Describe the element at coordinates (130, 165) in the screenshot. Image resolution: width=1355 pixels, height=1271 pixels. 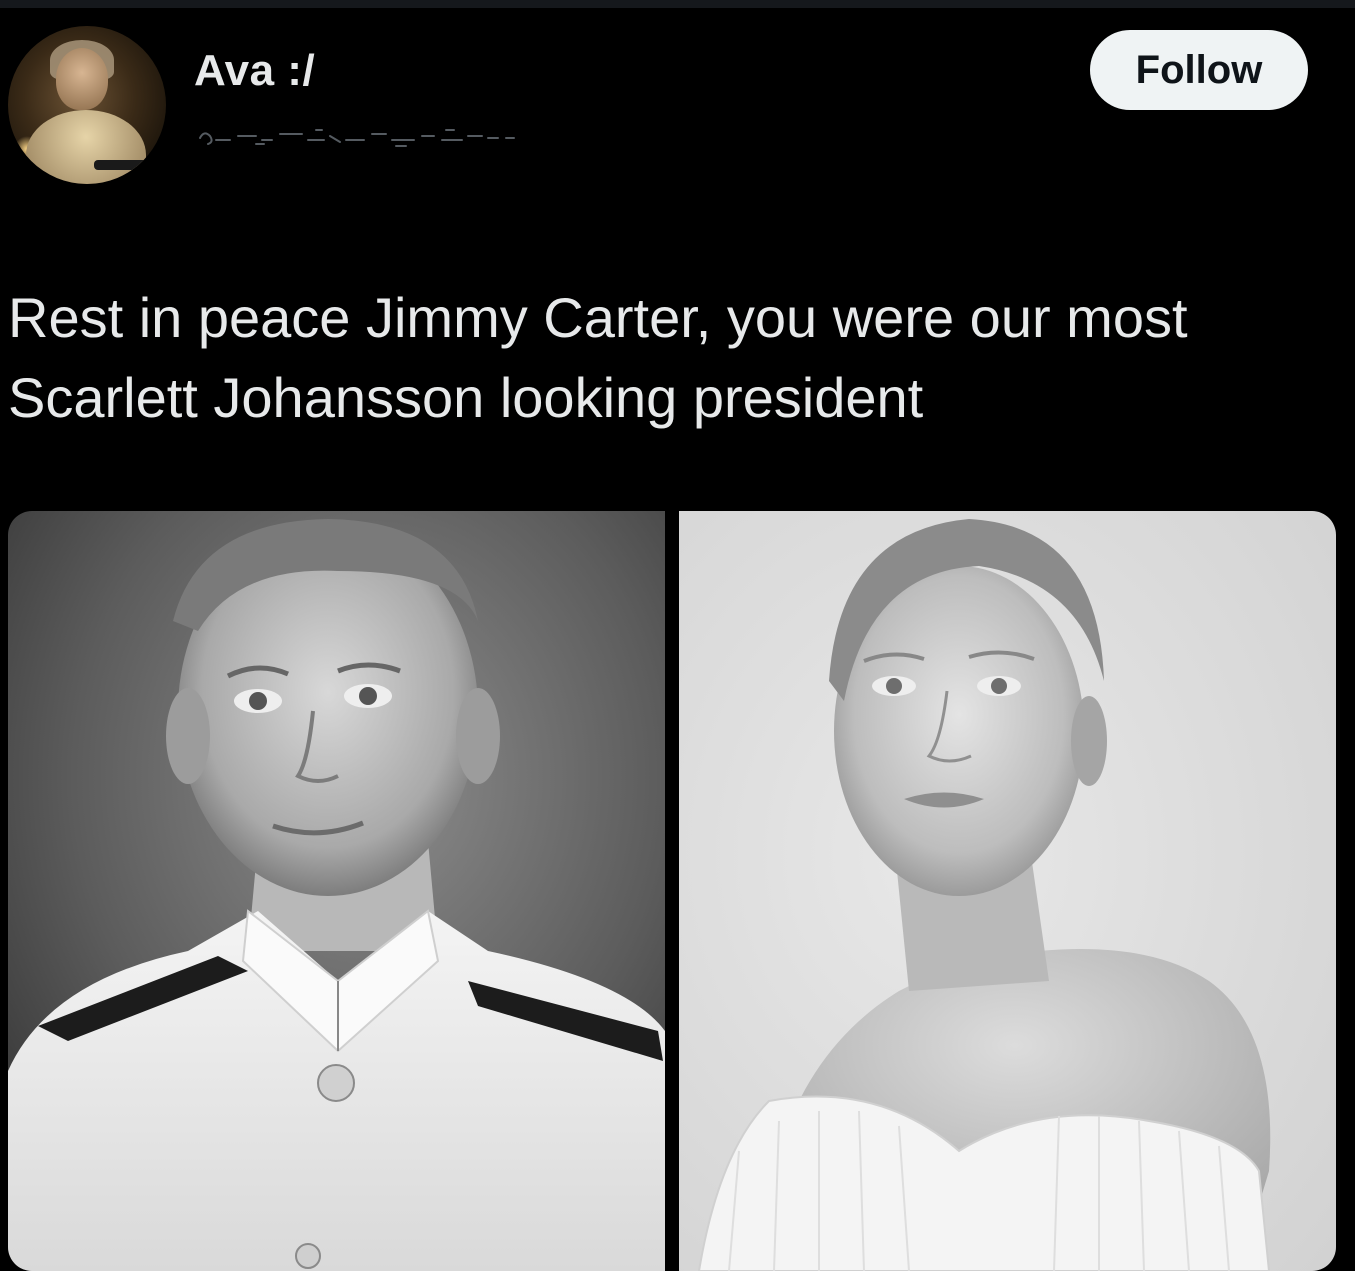
I see `avatar-dark-object` at that location.